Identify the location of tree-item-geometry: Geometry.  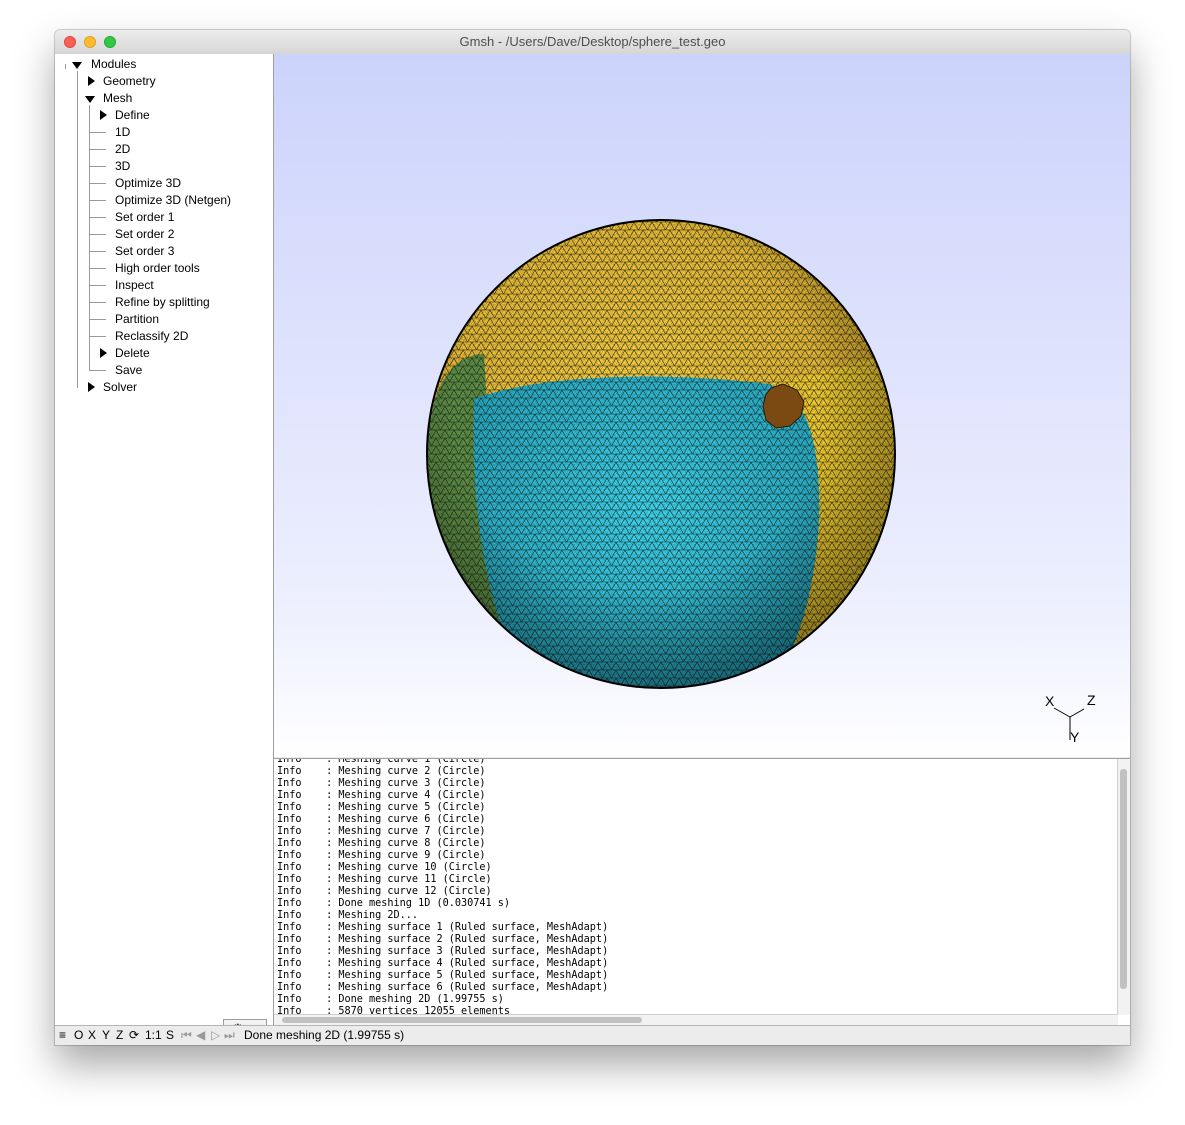
(155, 81).